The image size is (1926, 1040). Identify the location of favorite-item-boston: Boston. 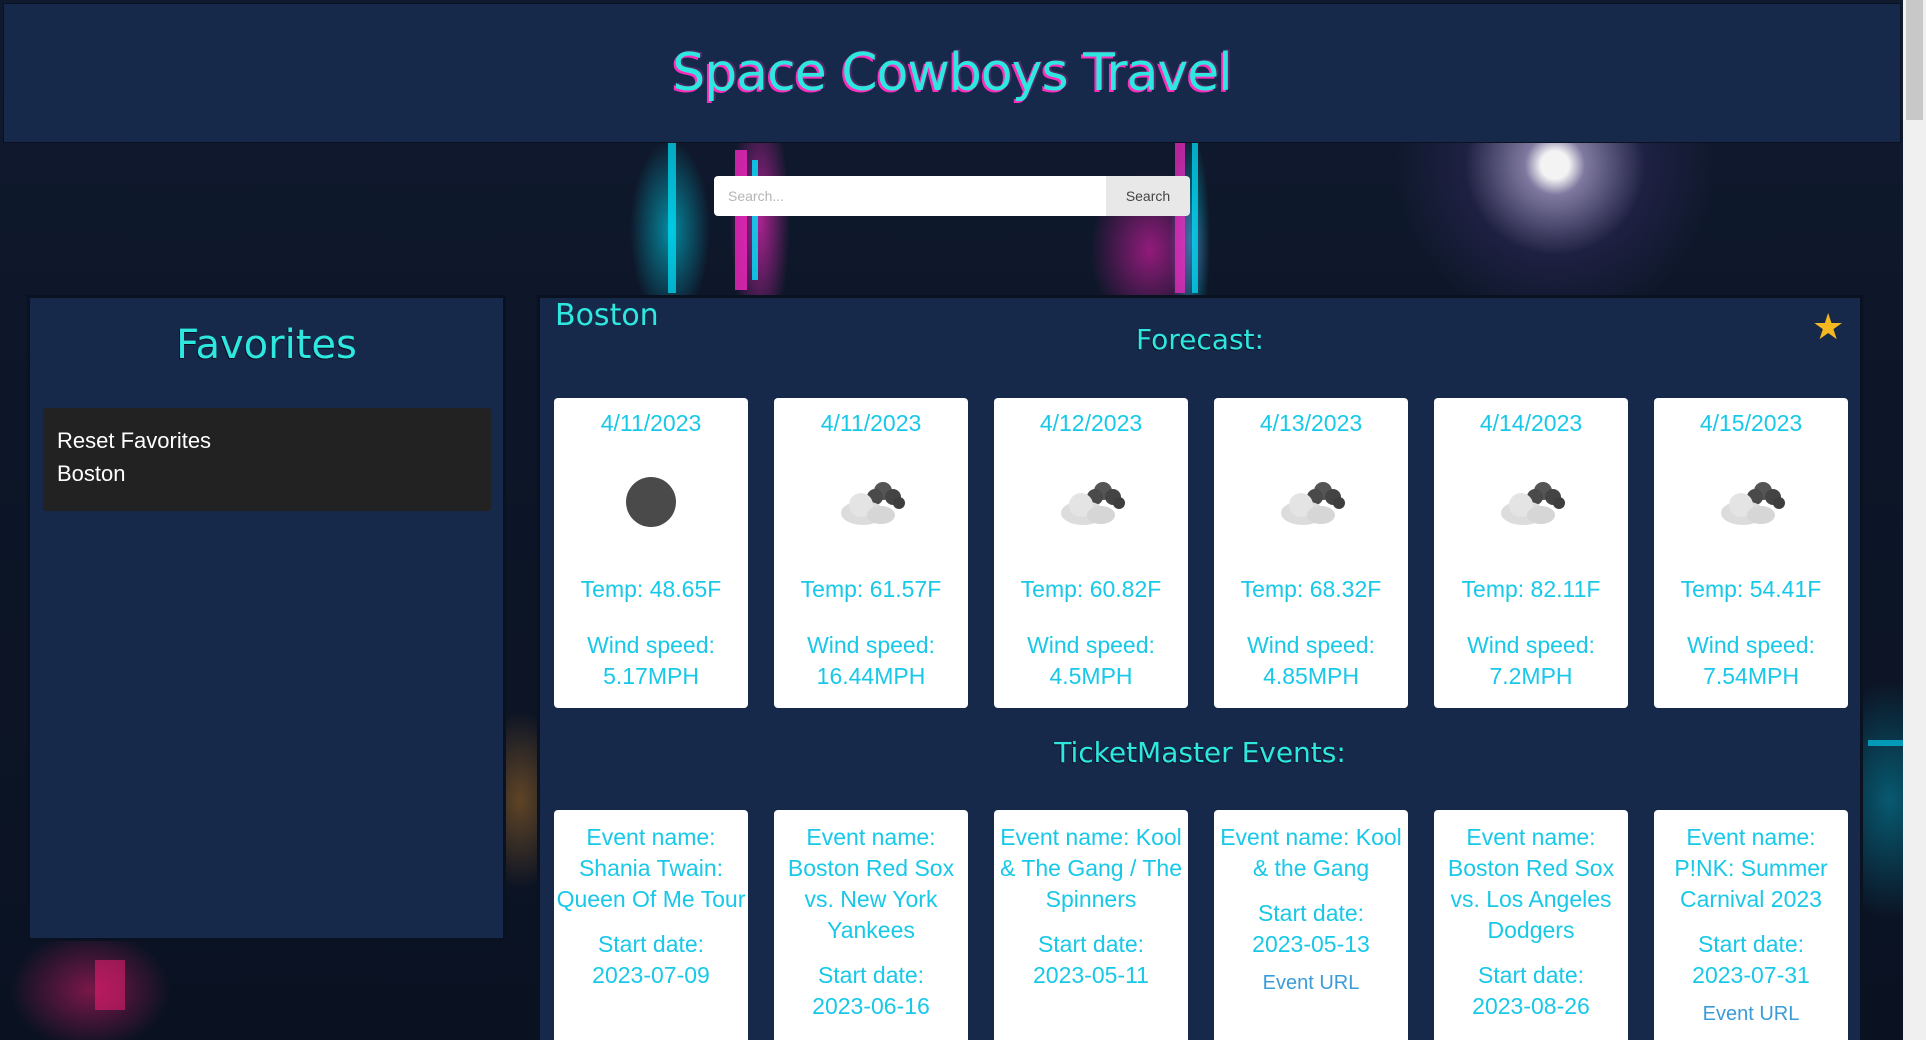
(267, 473).